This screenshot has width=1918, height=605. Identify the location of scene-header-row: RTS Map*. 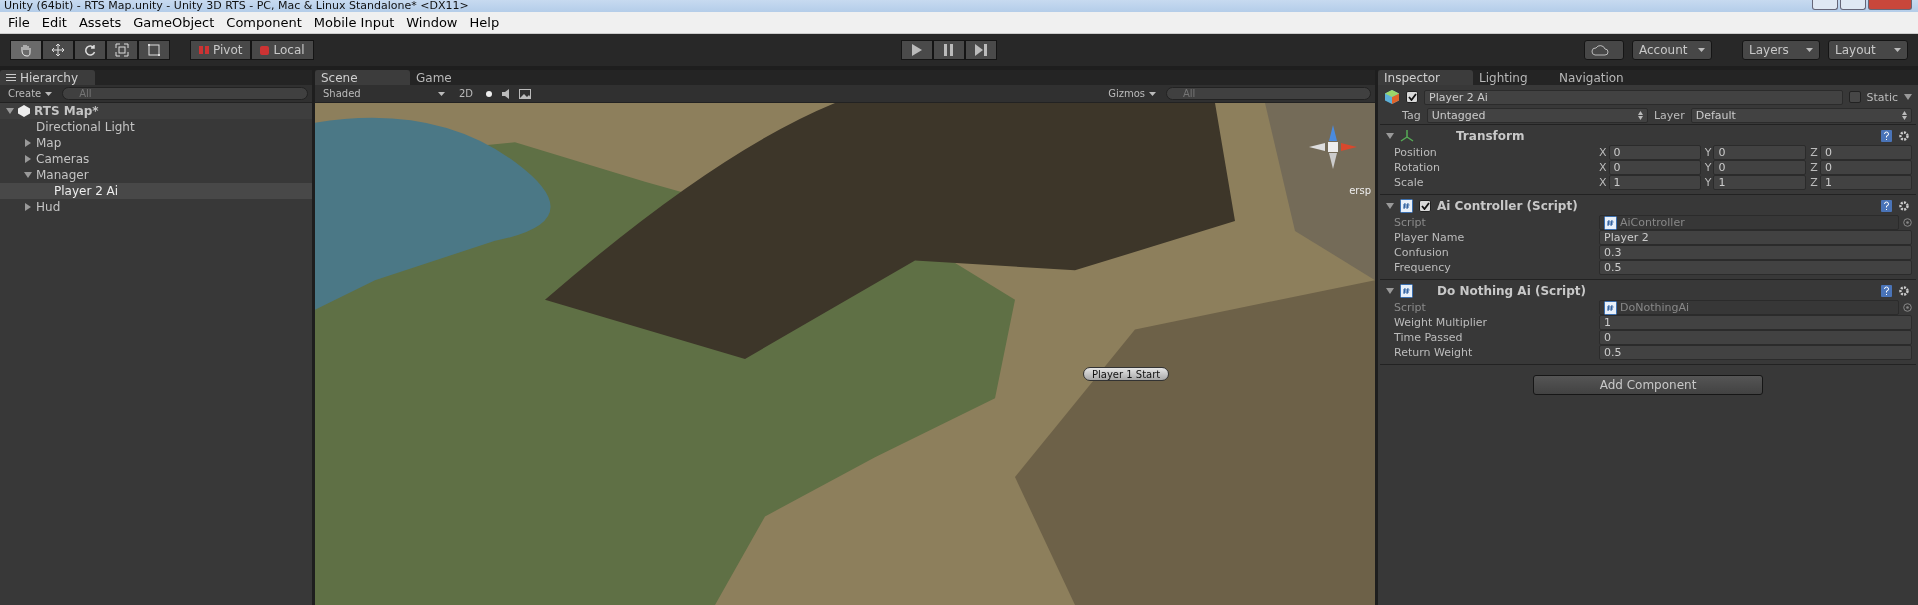
(156, 111).